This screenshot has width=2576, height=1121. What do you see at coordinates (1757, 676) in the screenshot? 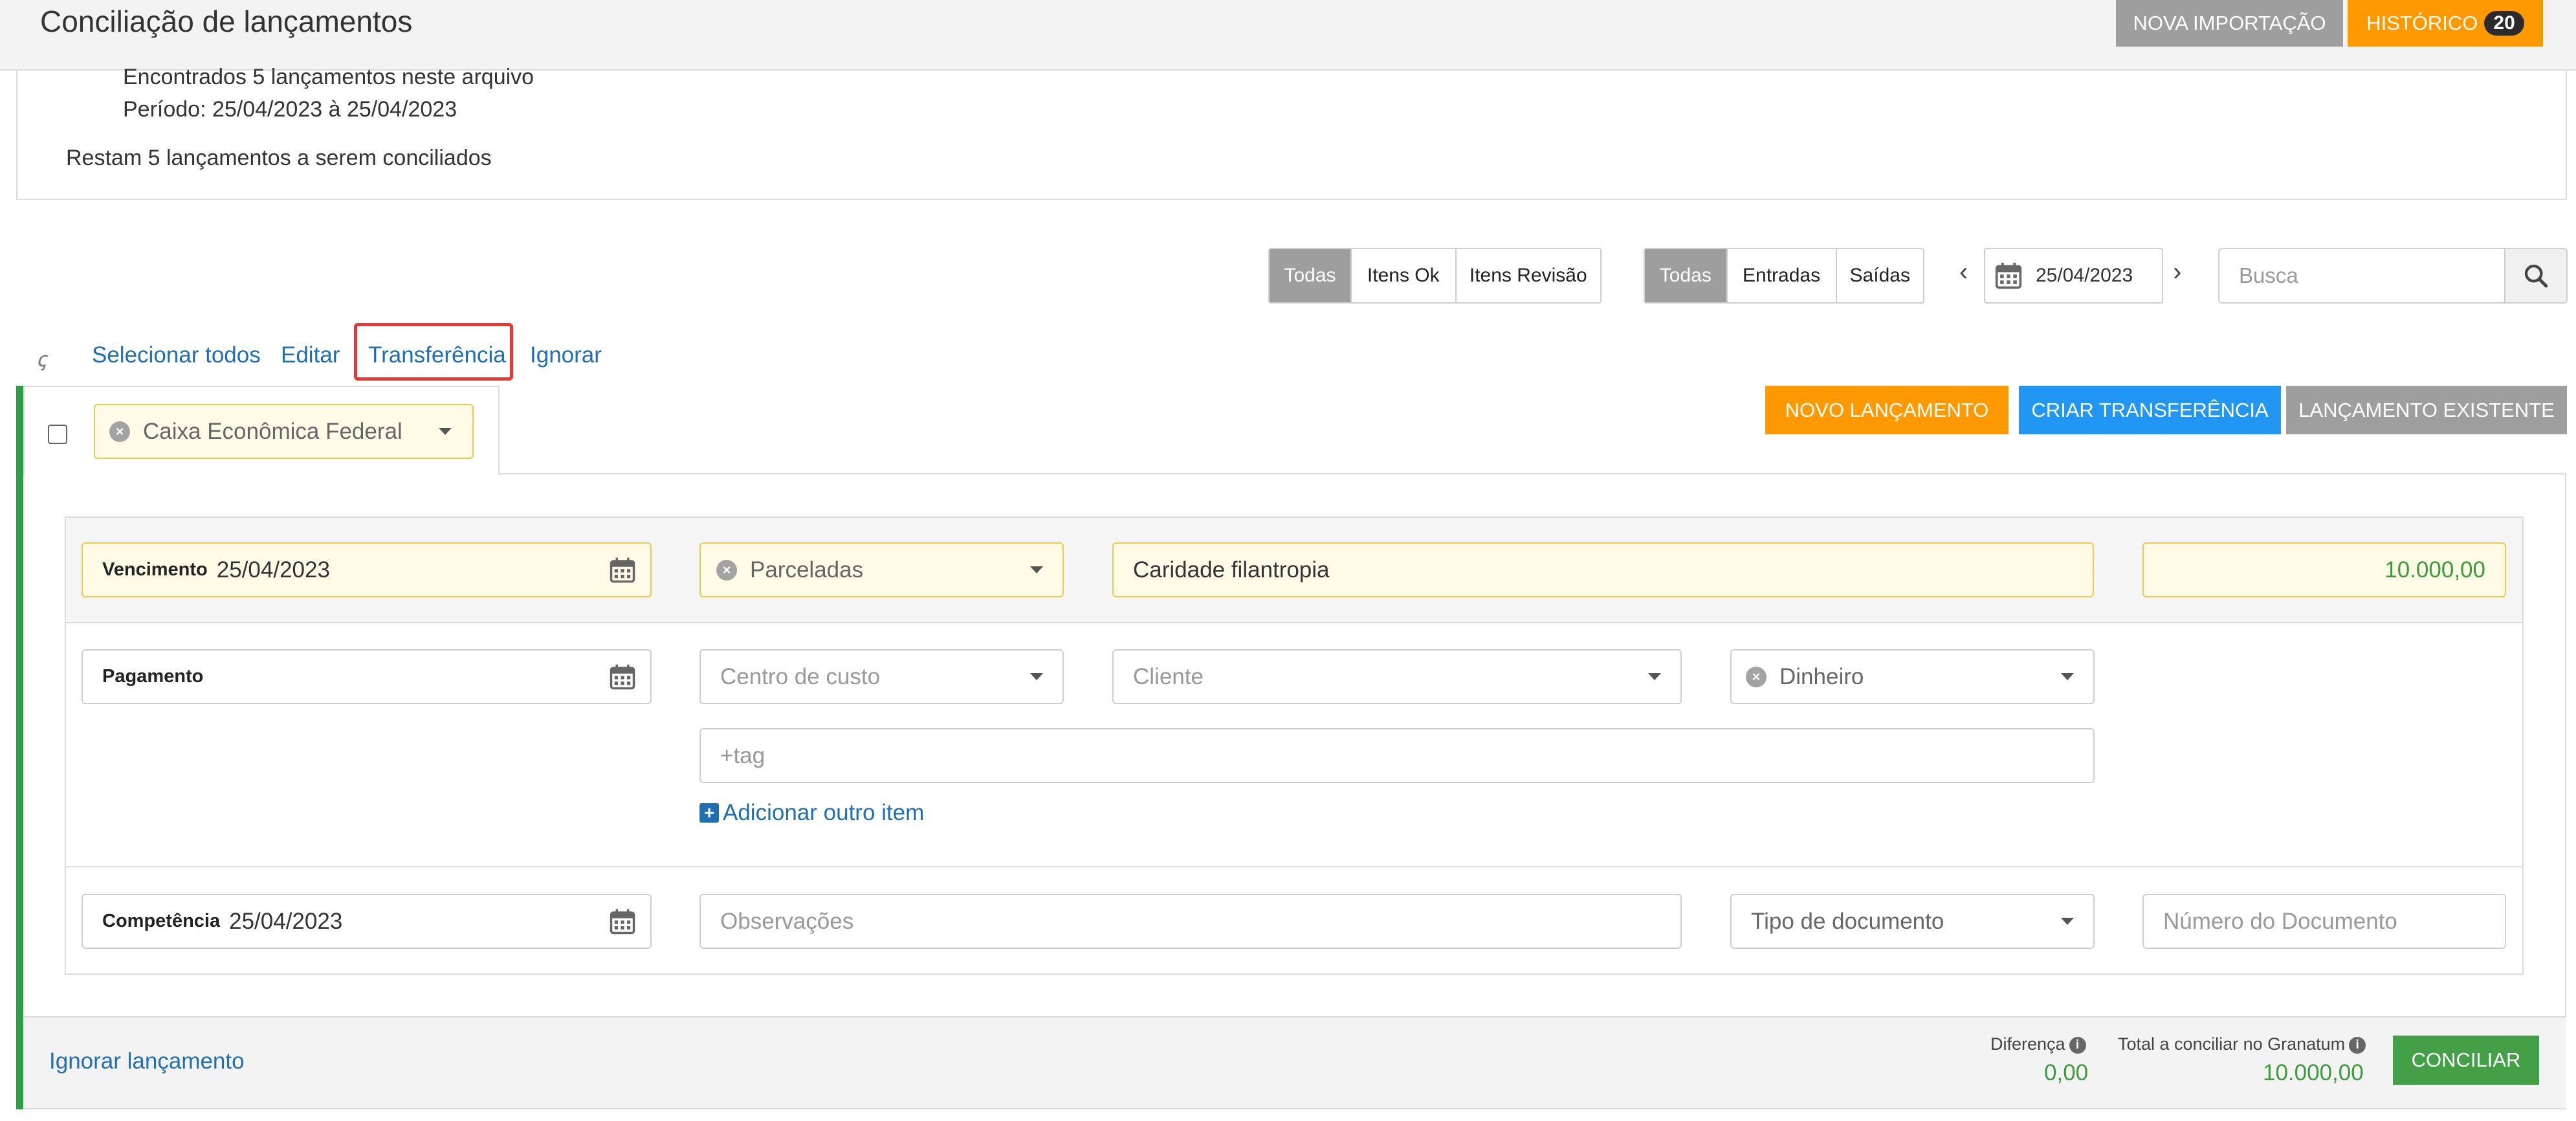
I see `clear-payment-method-icon: ×` at bounding box center [1757, 676].